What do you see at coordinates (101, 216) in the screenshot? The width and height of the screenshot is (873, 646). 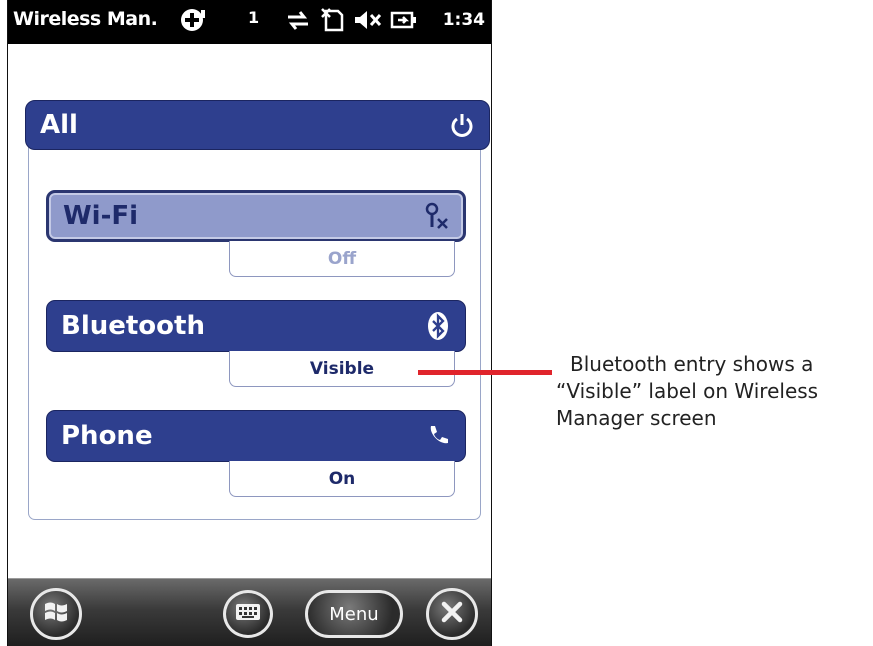 I see `wifi-label: Wi-Fi` at bounding box center [101, 216].